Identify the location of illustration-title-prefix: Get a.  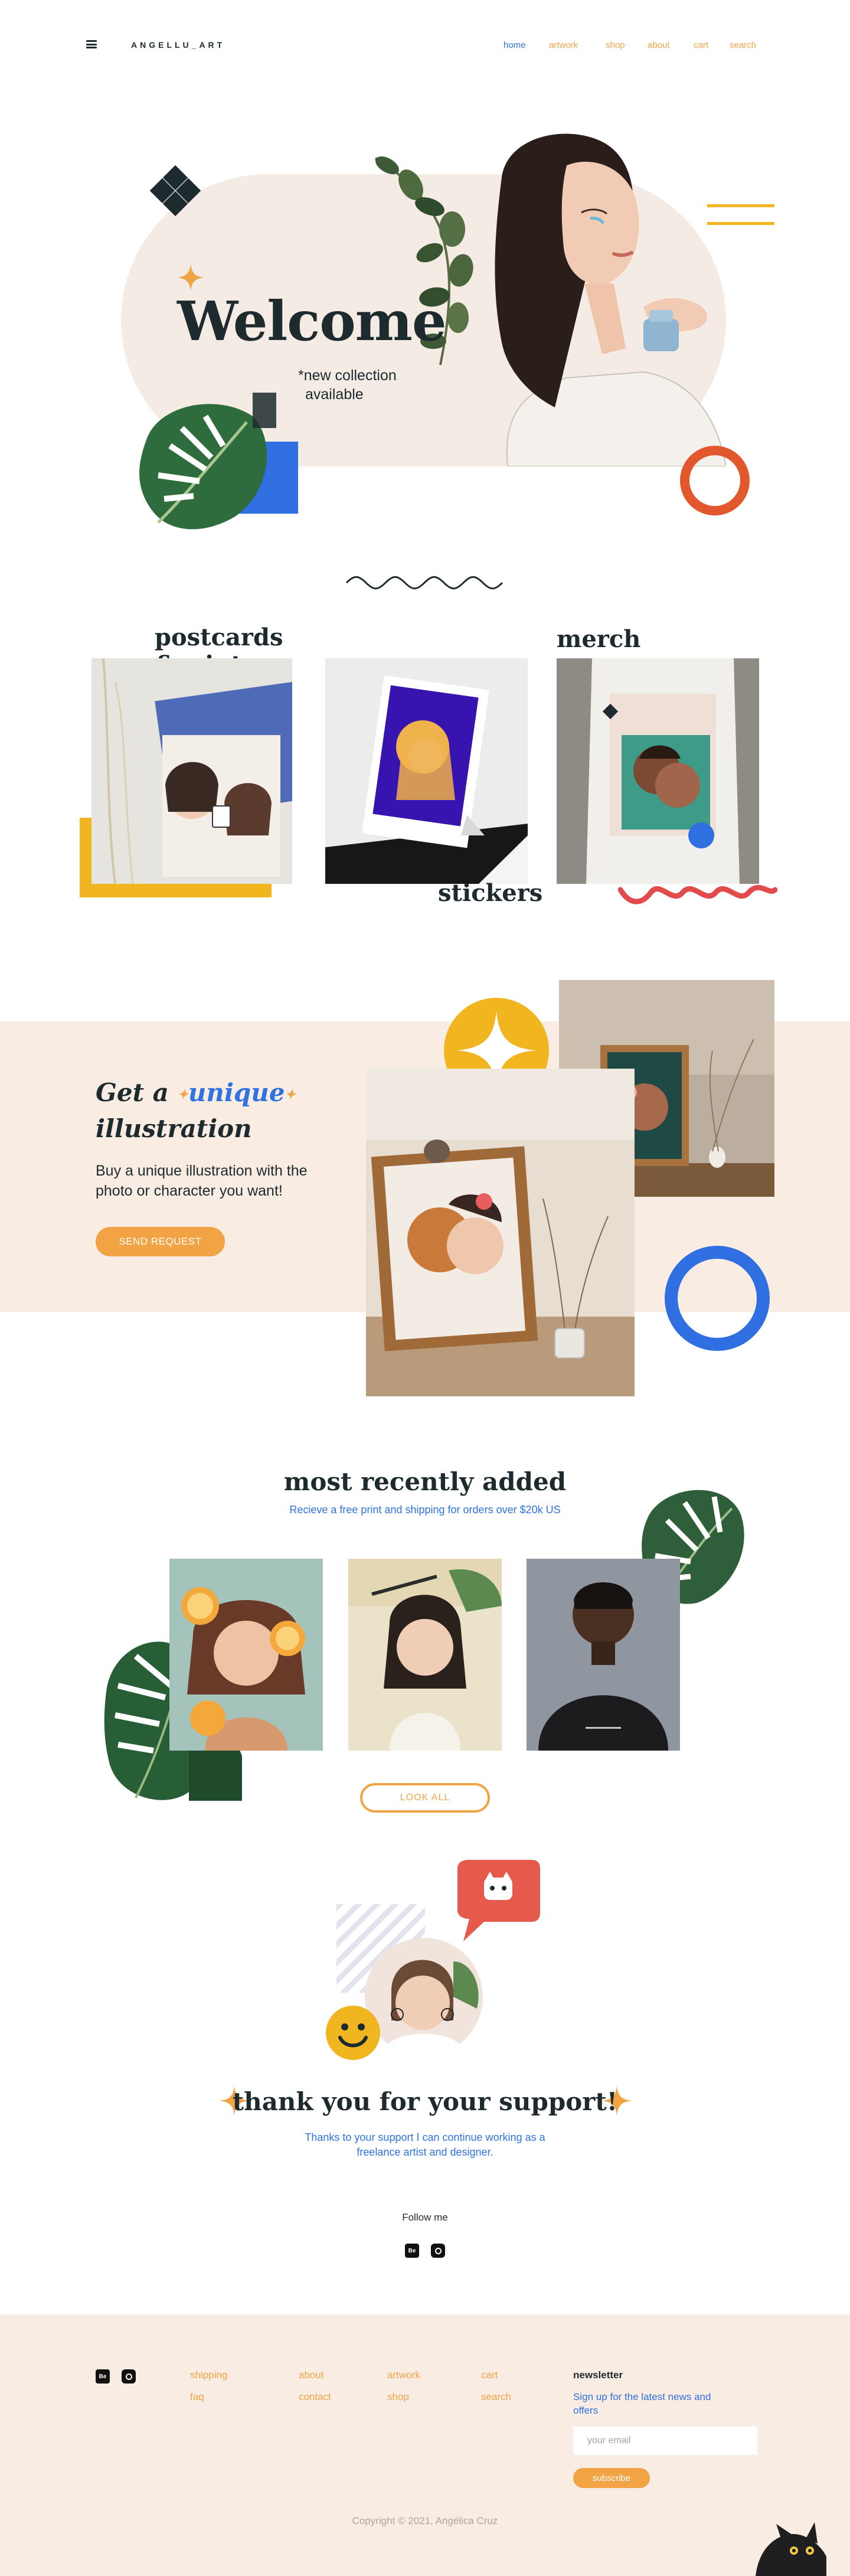
(132, 1092).